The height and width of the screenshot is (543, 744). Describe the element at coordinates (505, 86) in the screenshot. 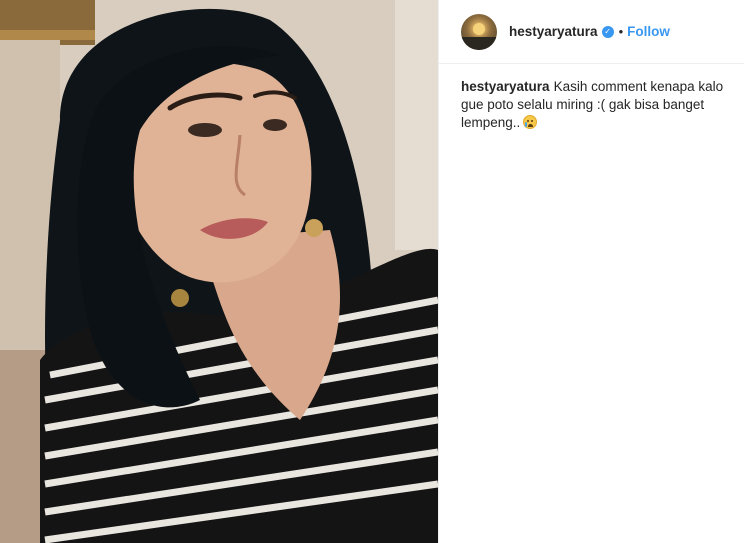

I see `caption-username: hestyaryatura` at that location.